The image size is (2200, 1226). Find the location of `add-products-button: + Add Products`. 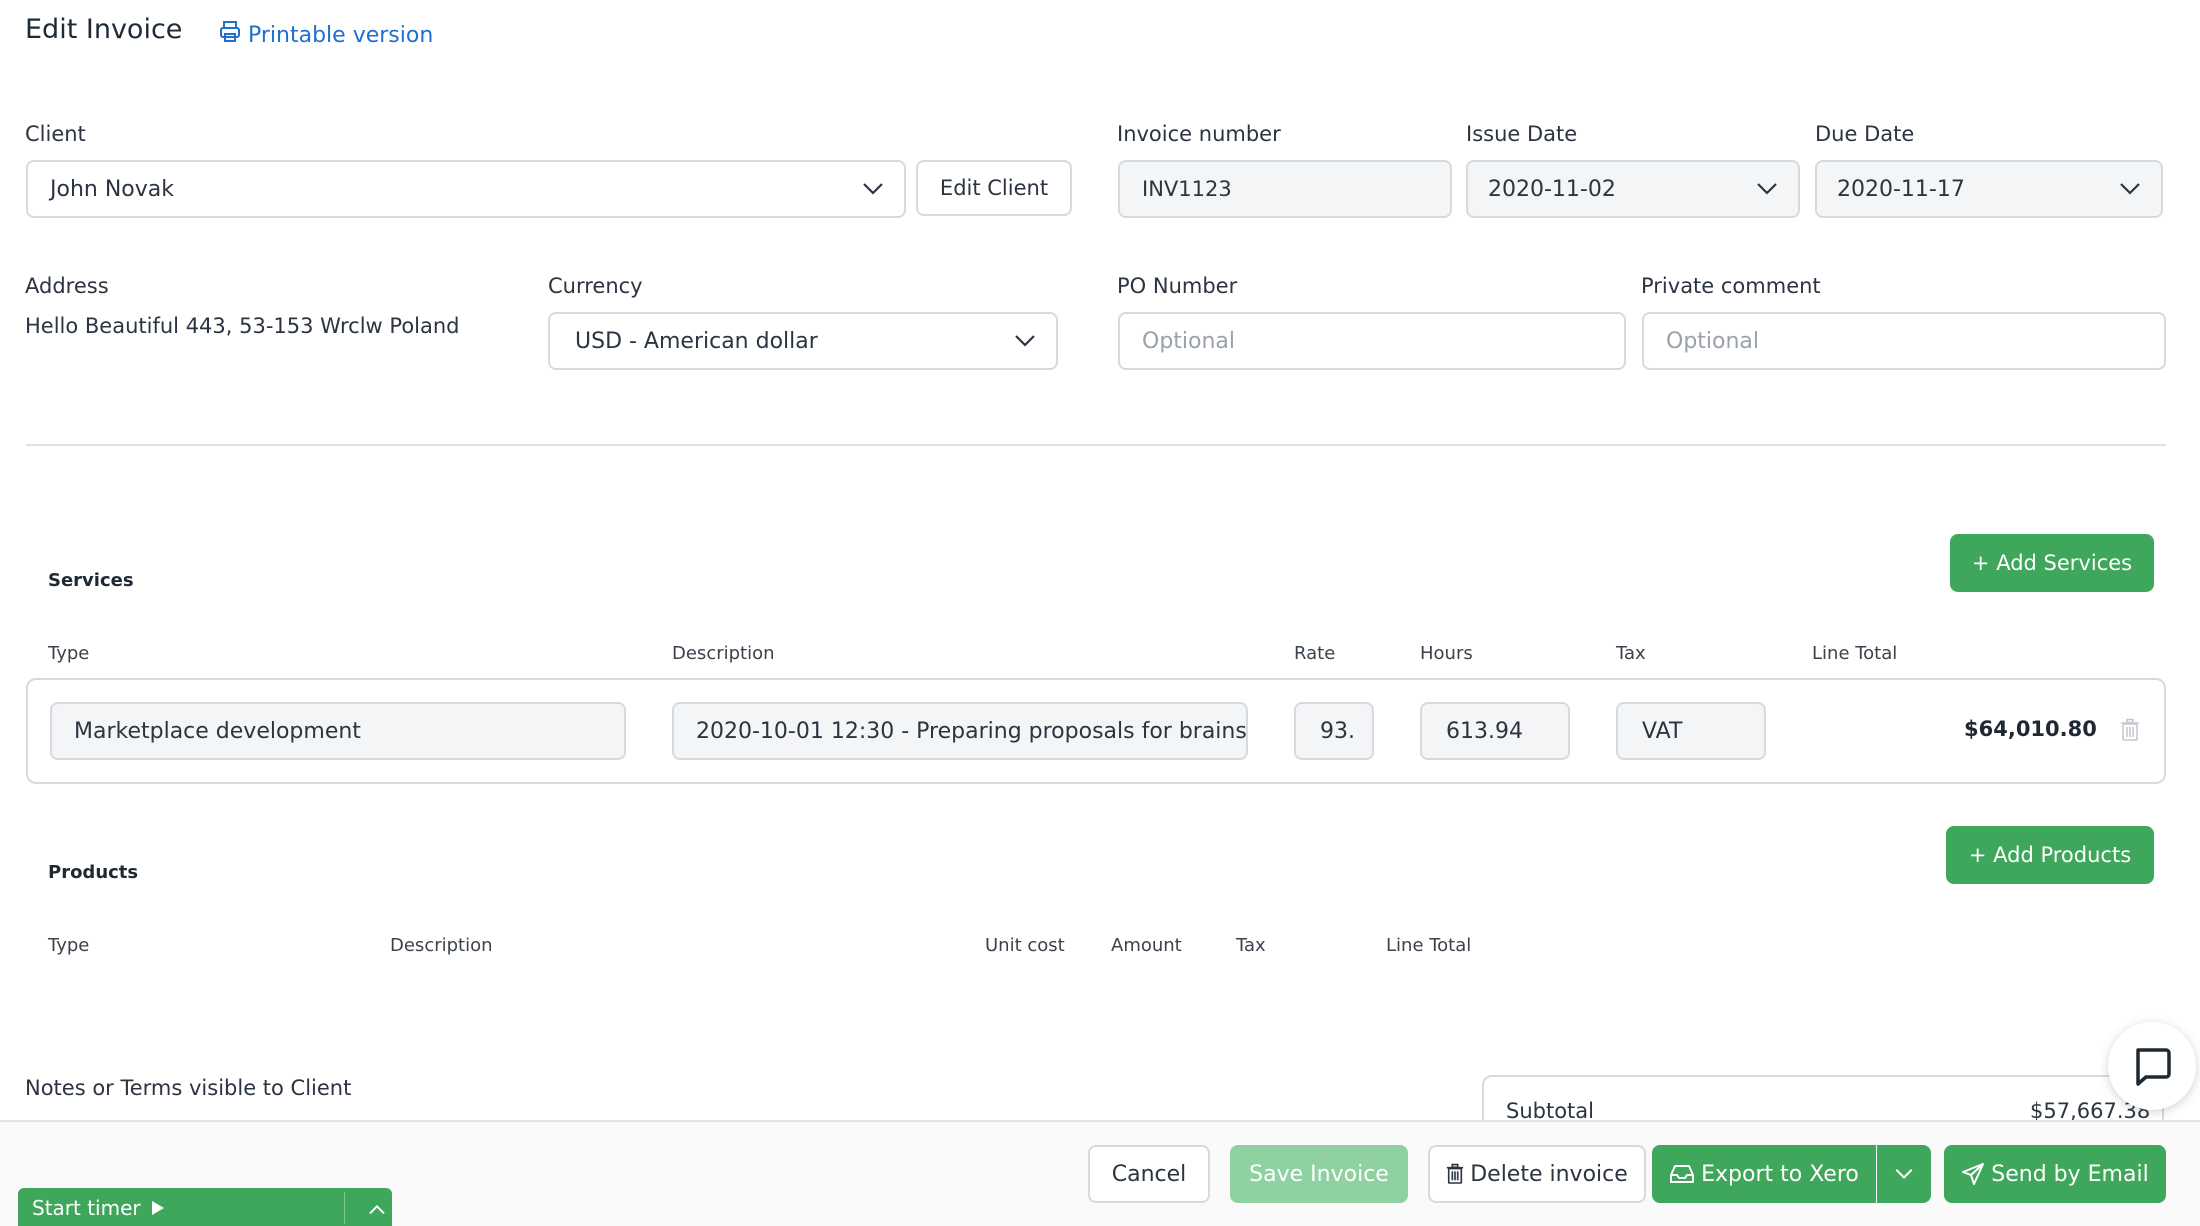

add-products-button: + Add Products is located at coordinates (2050, 855).